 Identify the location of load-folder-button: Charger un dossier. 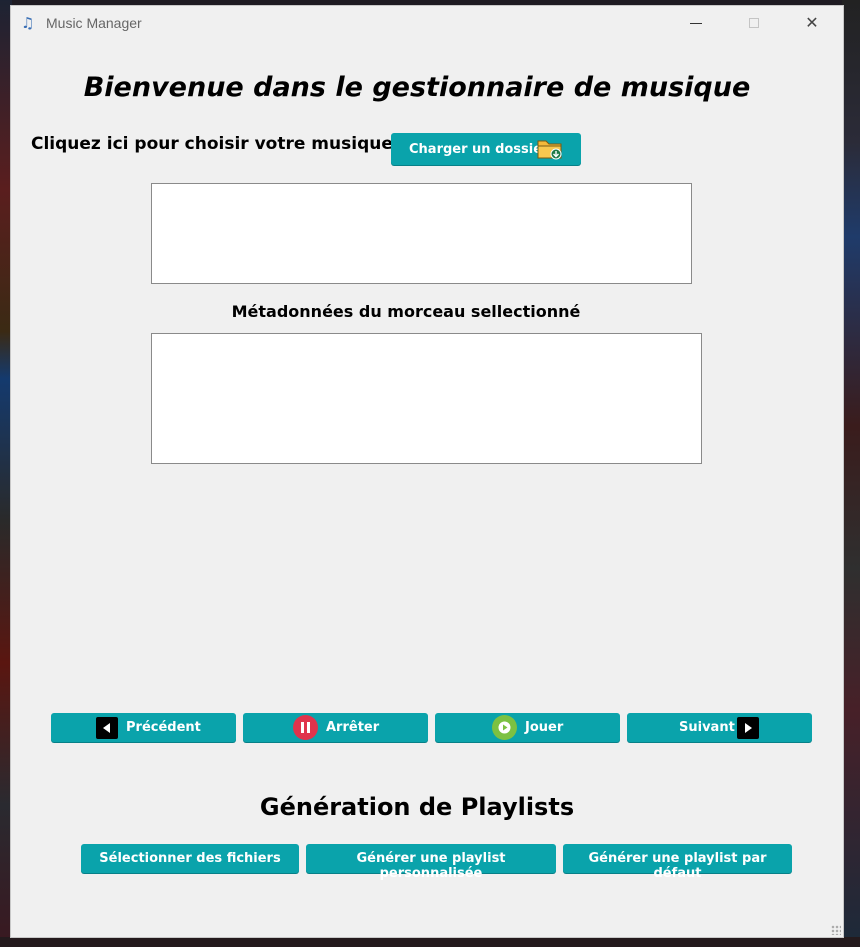
(486, 149).